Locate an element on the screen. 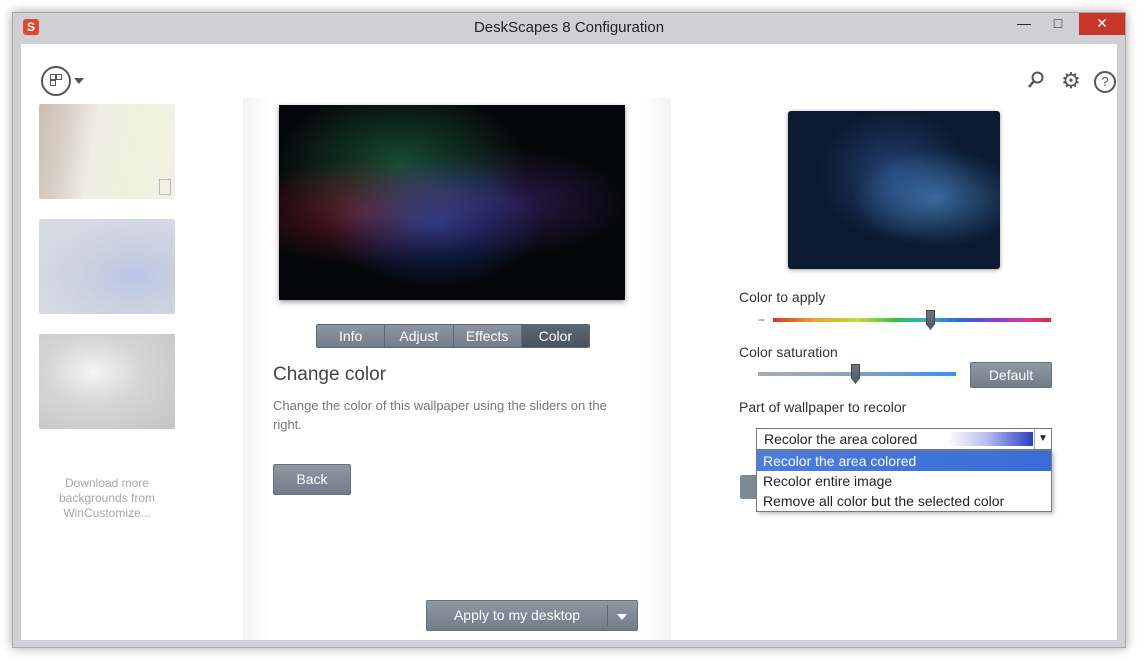 The width and height of the screenshot is (1148, 667). section-title: Change color is located at coordinates (330, 374).